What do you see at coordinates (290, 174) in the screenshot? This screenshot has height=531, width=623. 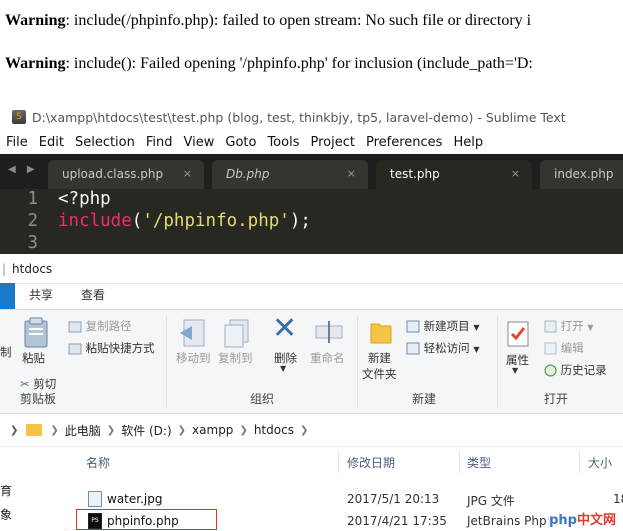 I see `tab-db: Db.php ×` at bounding box center [290, 174].